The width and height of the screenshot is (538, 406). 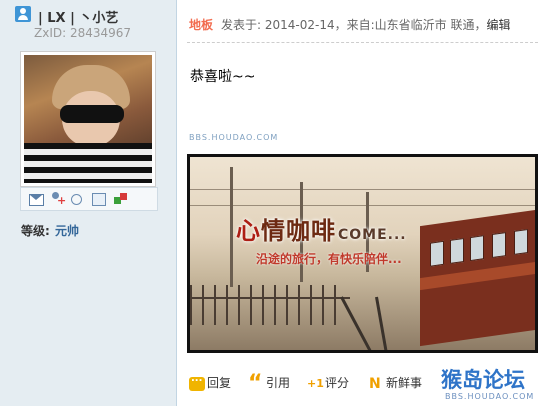 What do you see at coordinates (256, 383) in the screenshot?
I see `quote-icon` at bounding box center [256, 383].